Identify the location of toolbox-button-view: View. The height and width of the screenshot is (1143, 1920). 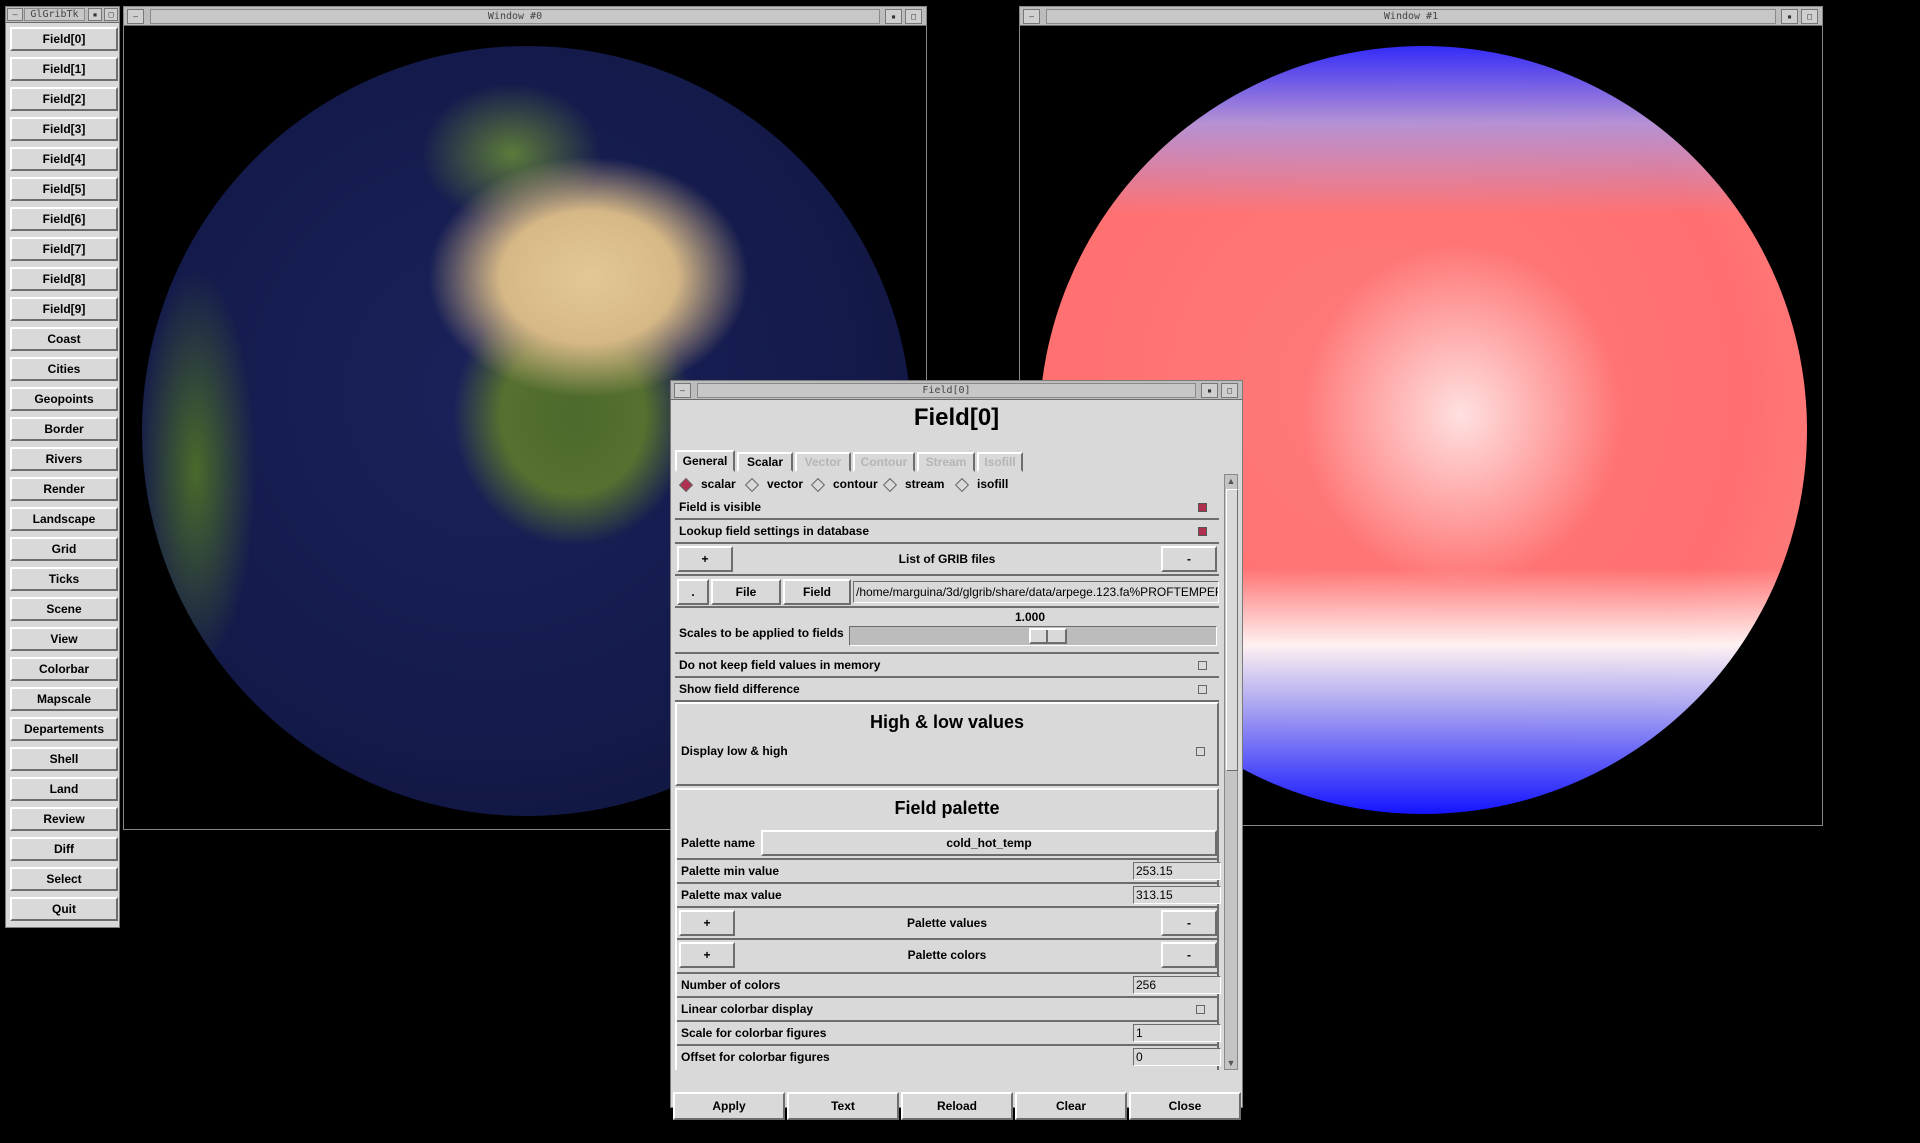
(64, 639).